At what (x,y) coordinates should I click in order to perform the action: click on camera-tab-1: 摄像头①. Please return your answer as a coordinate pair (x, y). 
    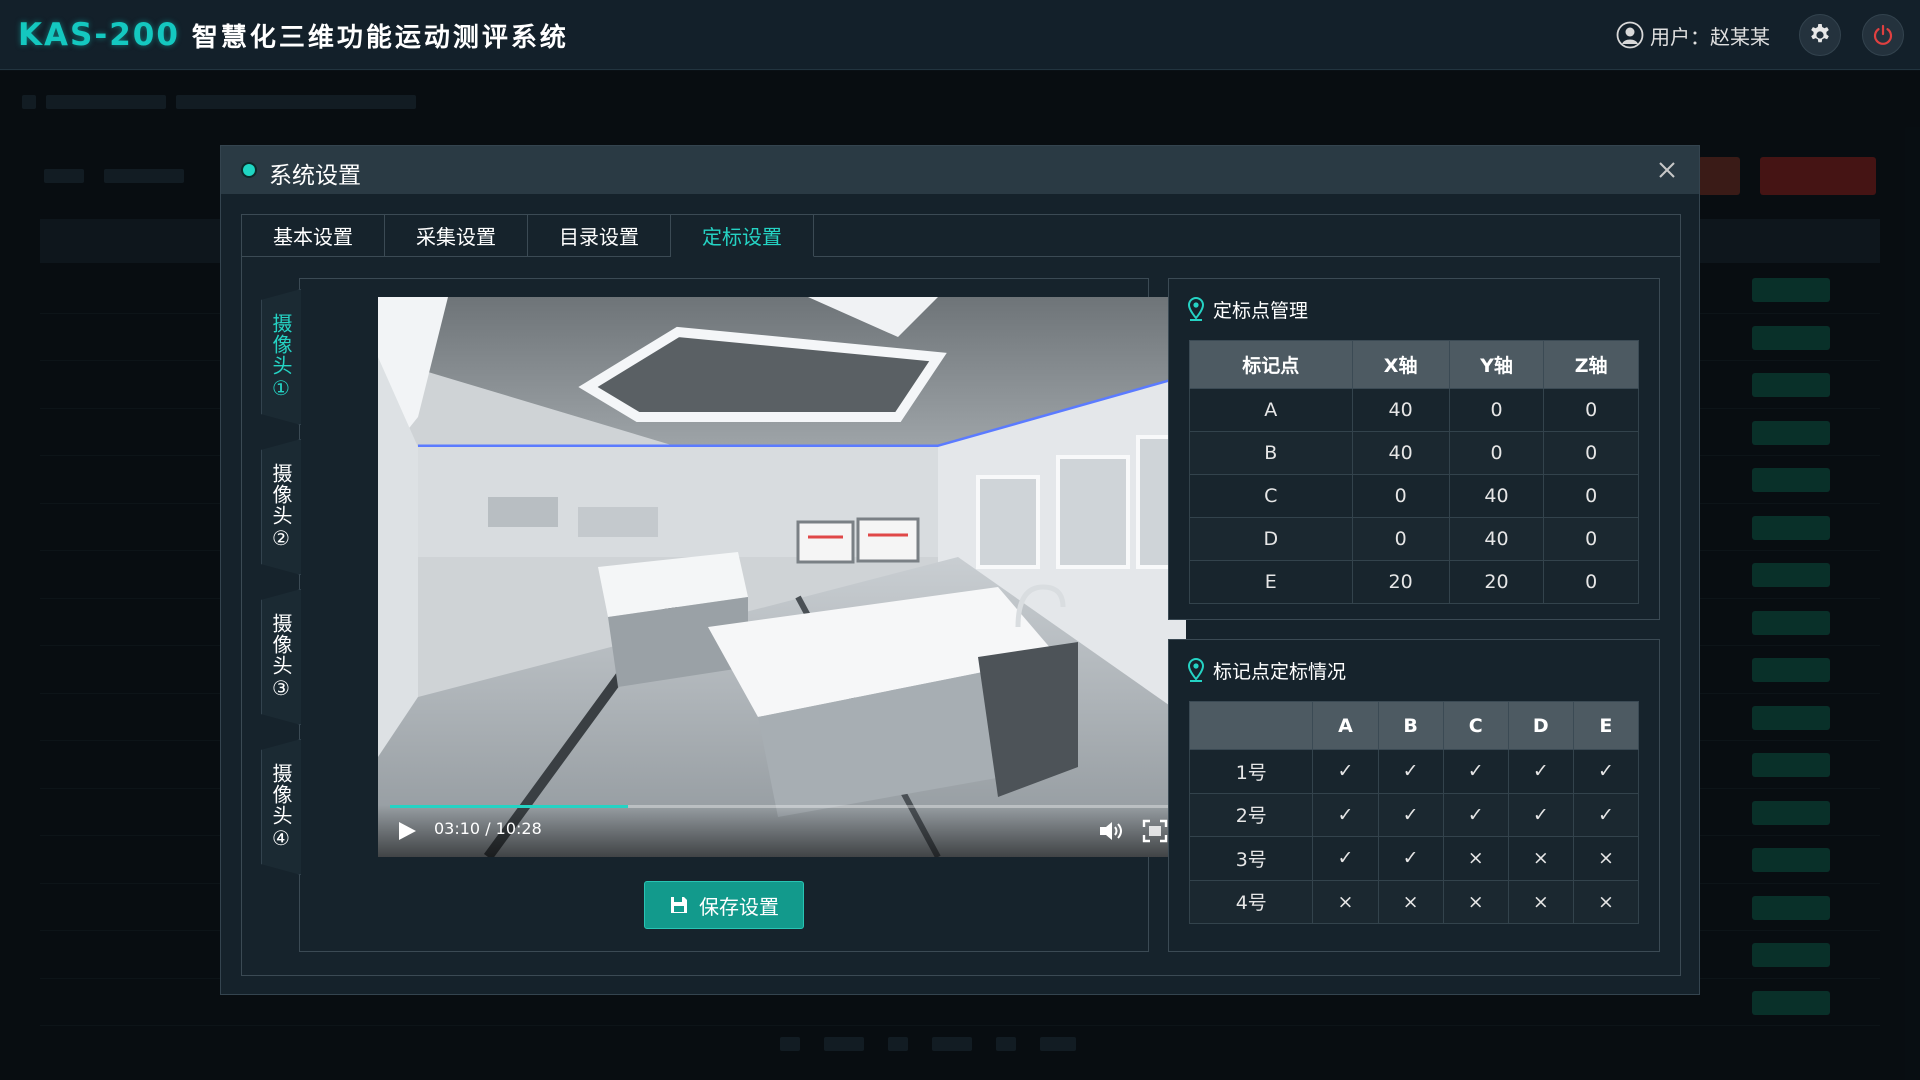
    Looking at the image, I should click on (281, 357).